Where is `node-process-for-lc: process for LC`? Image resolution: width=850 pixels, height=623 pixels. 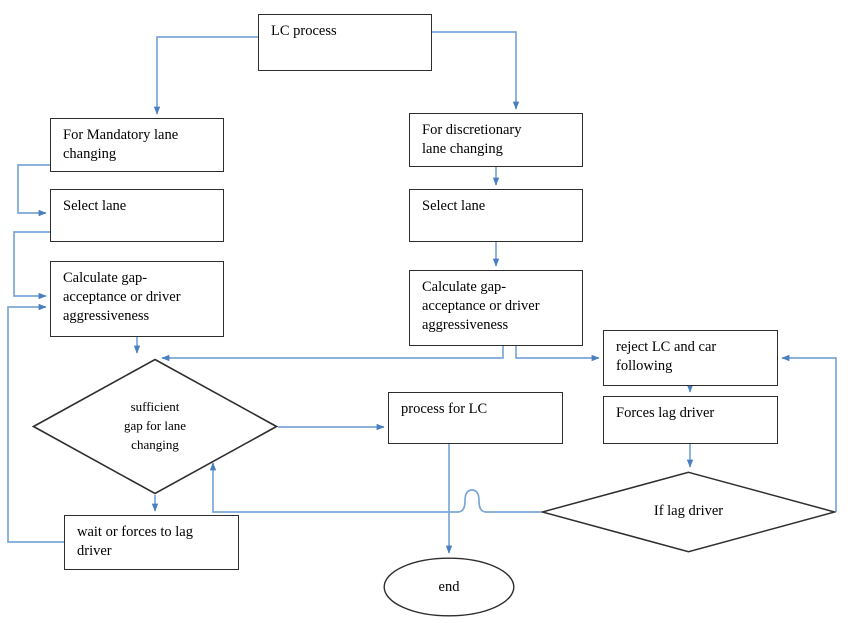 node-process-for-lc: process for LC is located at coordinates (475, 418).